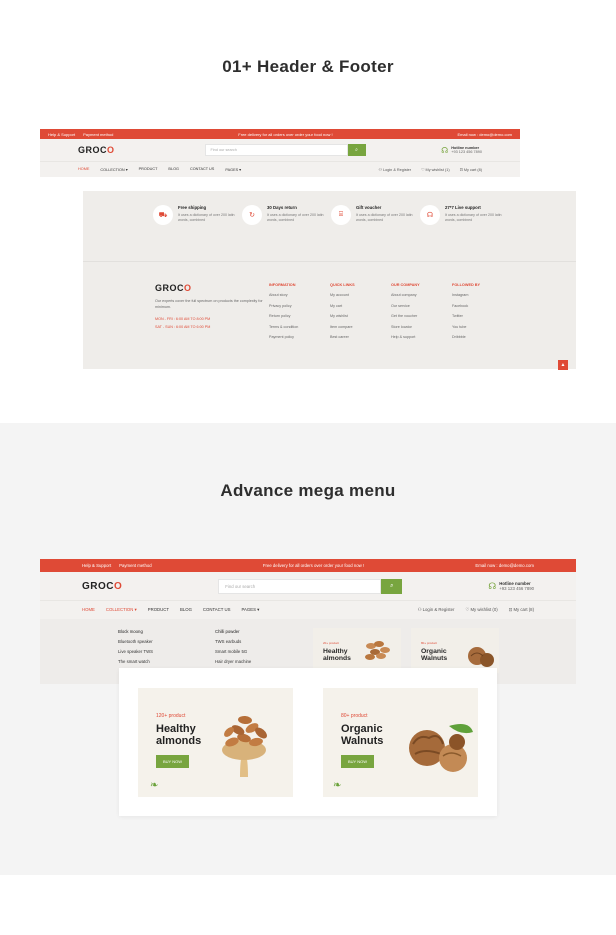  What do you see at coordinates (299, 306) in the screenshot?
I see `footer-link: Privacy policy` at bounding box center [299, 306].